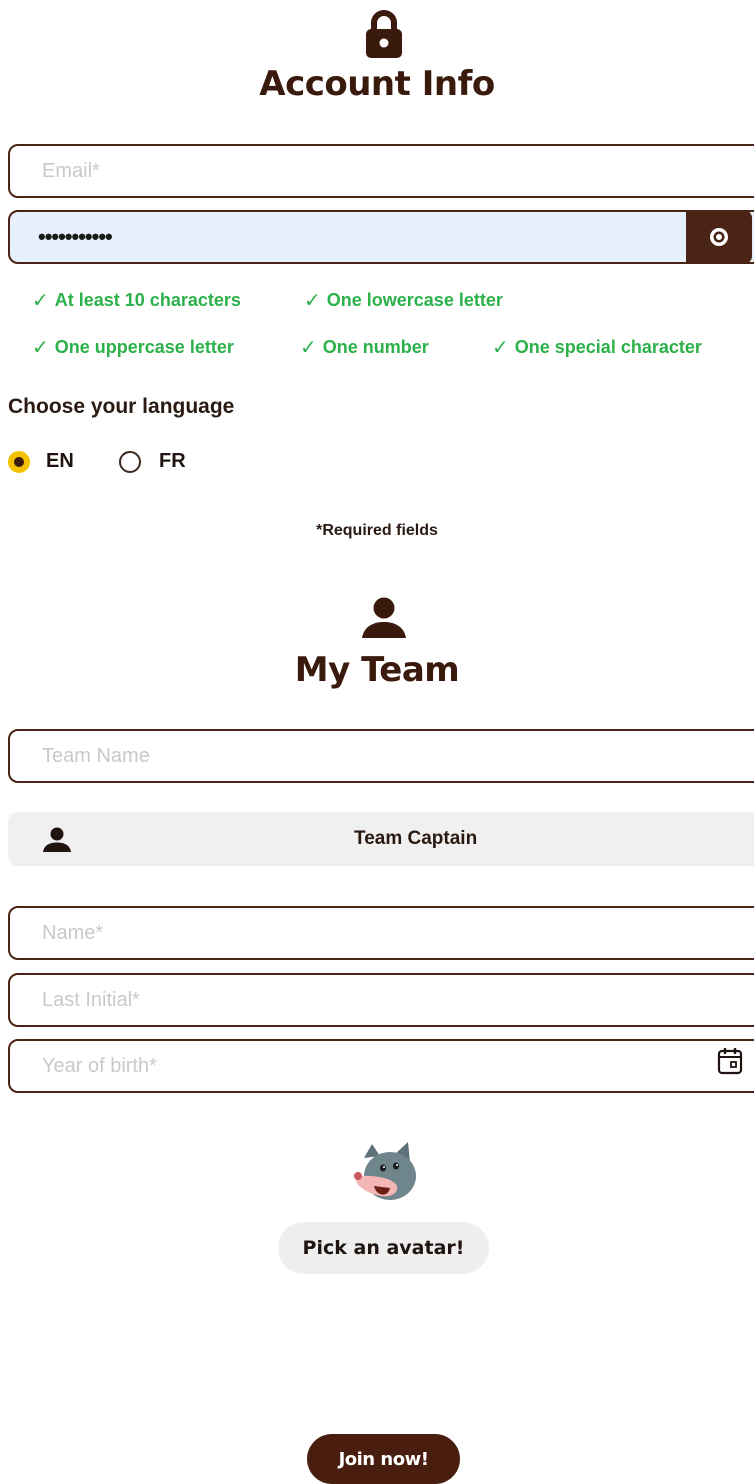 The image size is (754, 1484). I want to click on show-password-button, so click(719, 236).